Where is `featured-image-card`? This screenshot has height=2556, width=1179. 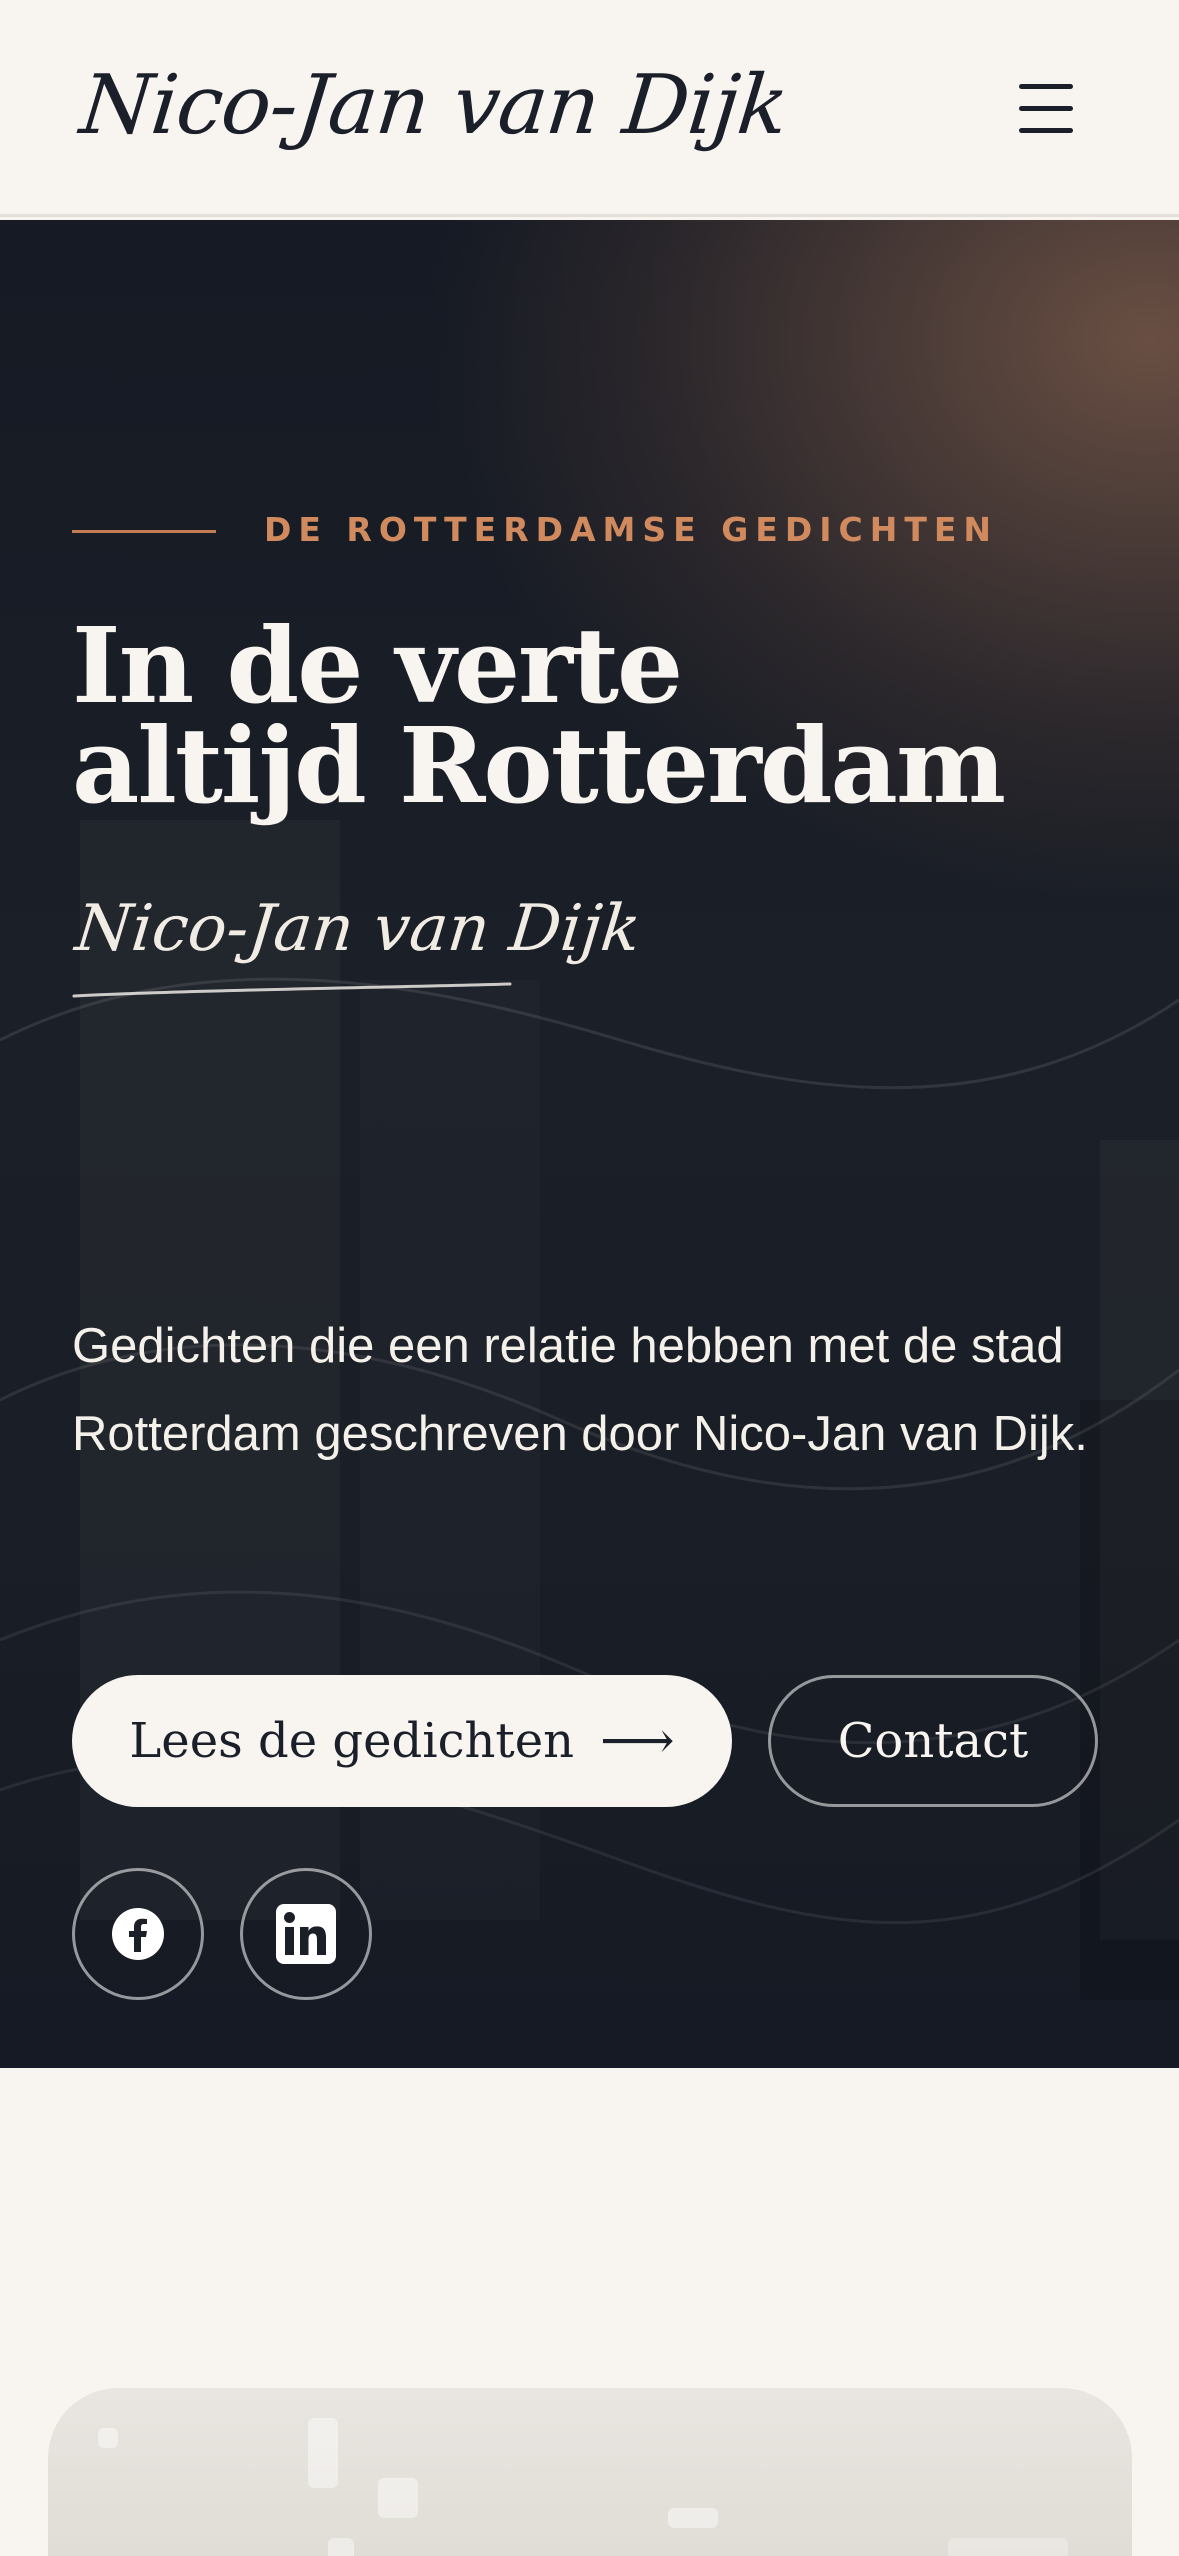
featured-image-card is located at coordinates (590, 2472).